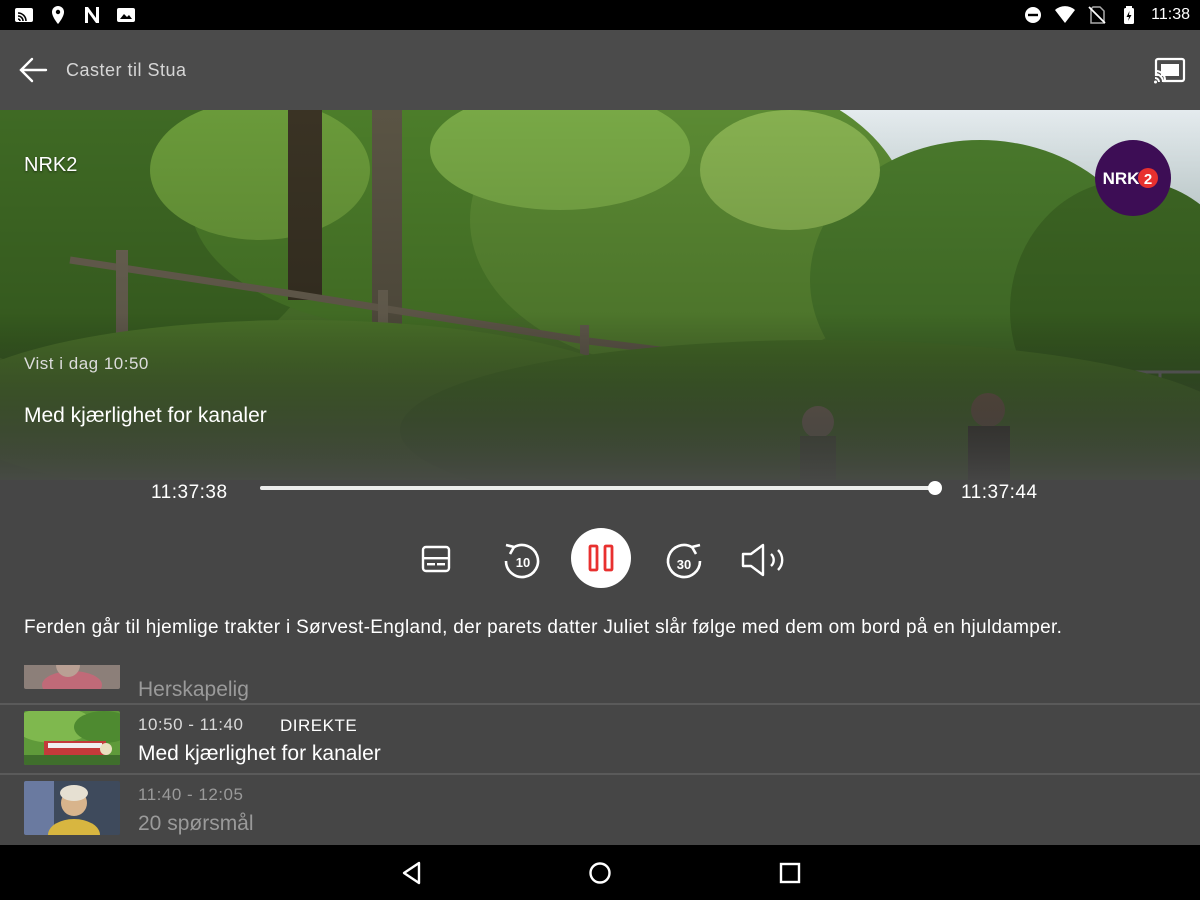 The height and width of the screenshot is (900, 1200). Describe the element at coordinates (34, 70) in the screenshot. I see `back-arrow-icon` at that location.